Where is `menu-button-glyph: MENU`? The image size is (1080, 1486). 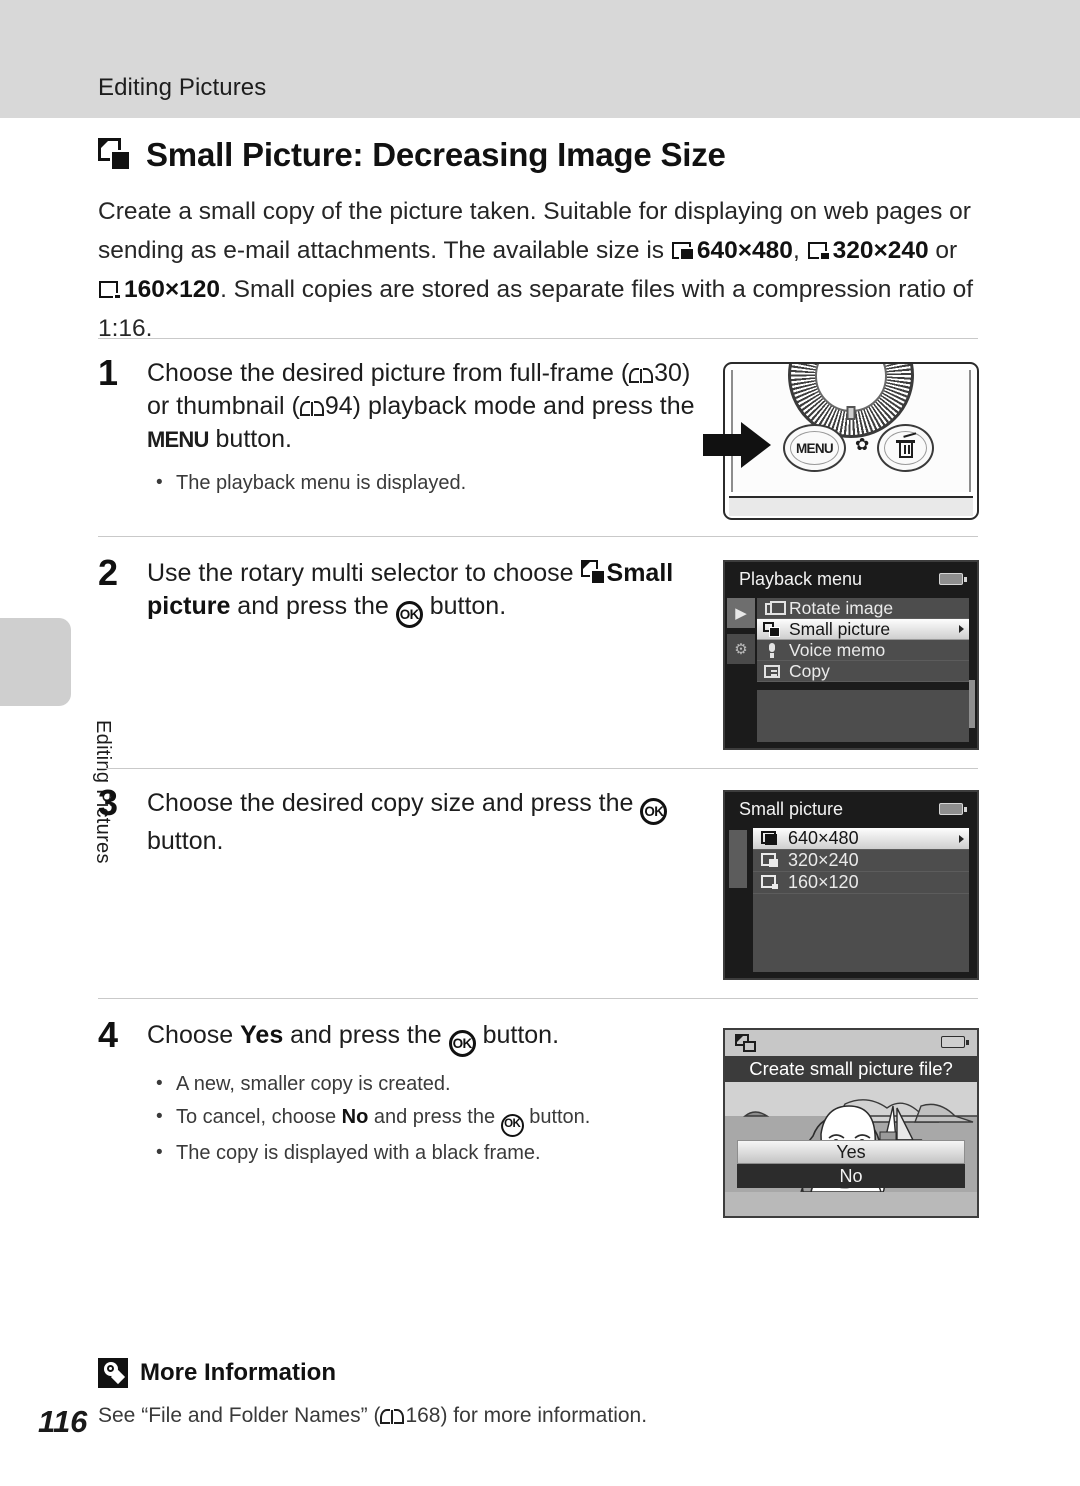 menu-button-glyph: MENU is located at coordinates (178, 439).